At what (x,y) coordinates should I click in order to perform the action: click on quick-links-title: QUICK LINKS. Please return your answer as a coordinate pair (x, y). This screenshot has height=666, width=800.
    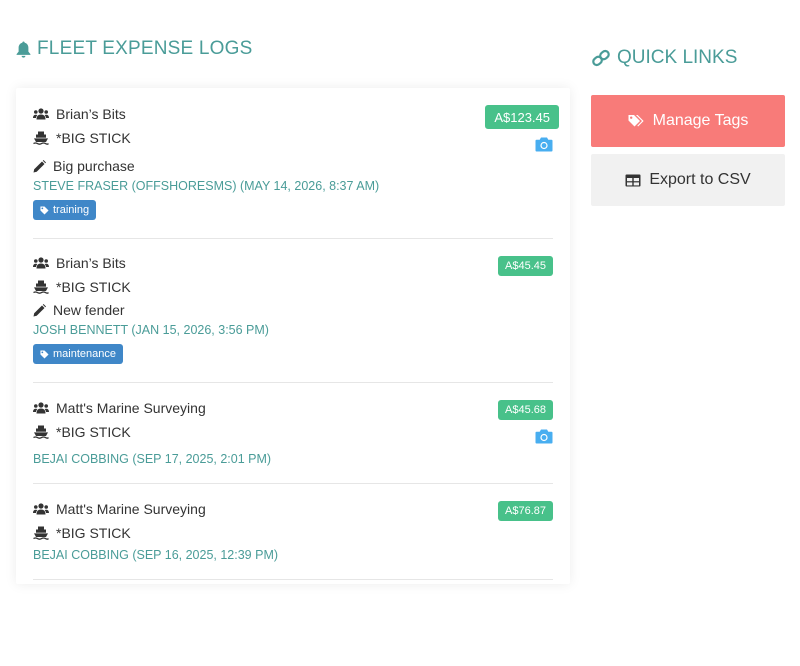
    Looking at the image, I should click on (664, 58).